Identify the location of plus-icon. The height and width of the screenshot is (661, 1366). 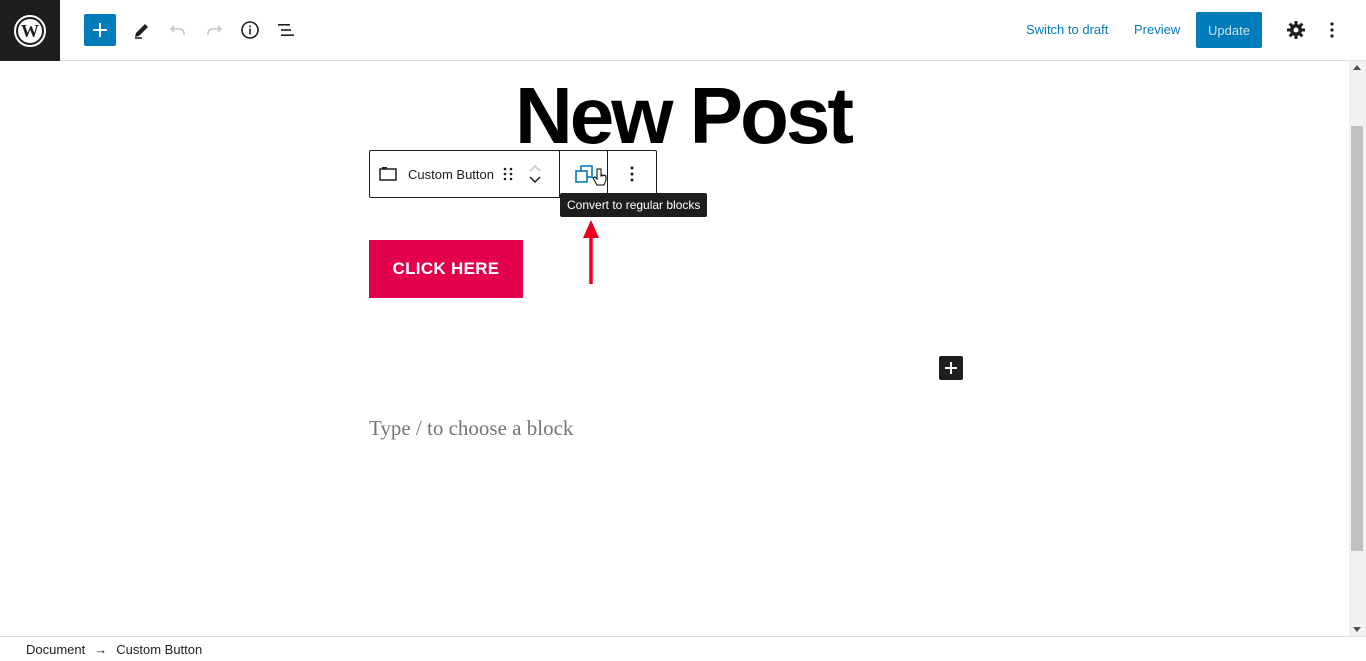
(100, 30).